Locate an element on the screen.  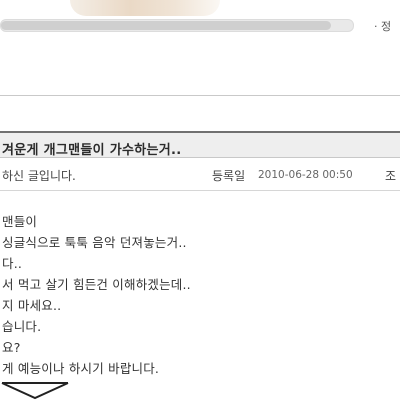
post-body-line: 맨들이 is located at coordinates (20, 221).